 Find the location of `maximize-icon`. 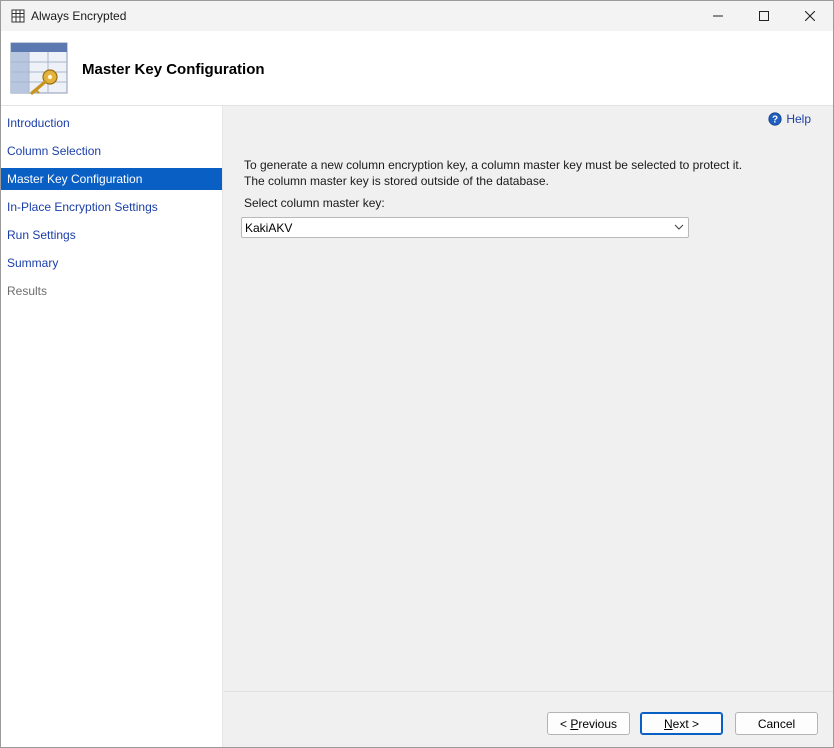

maximize-icon is located at coordinates (764, 16).